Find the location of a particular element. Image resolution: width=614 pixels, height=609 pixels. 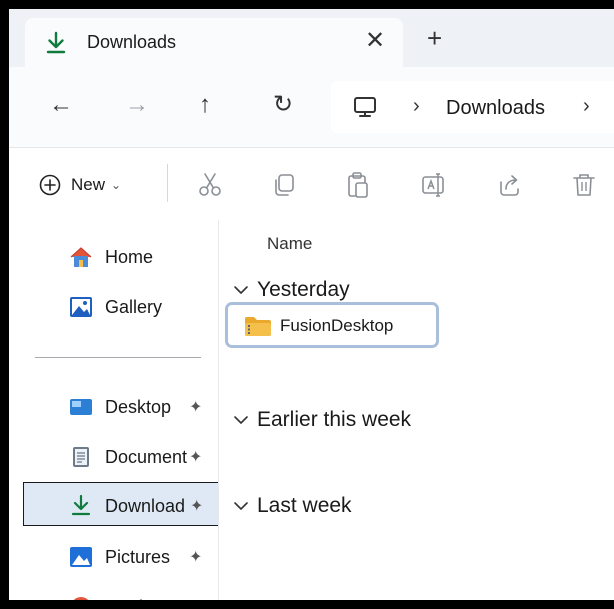

scissors-icon is located at coordinates (210, 185).